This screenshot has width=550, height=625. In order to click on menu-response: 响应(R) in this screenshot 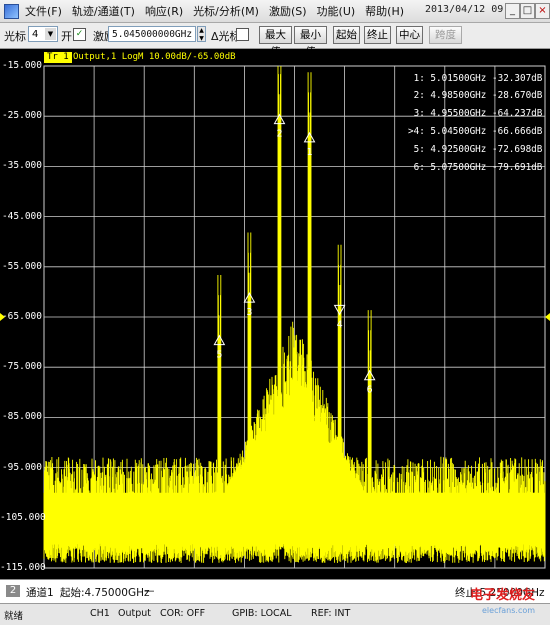, I will do `click(164, 11)`.